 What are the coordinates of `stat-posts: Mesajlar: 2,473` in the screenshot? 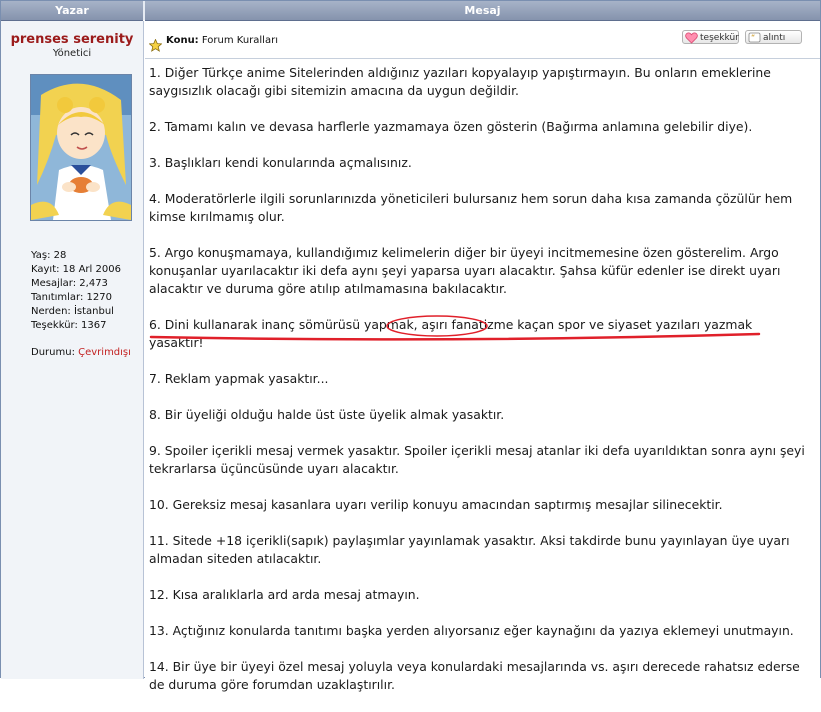 It's located at (69, 283).